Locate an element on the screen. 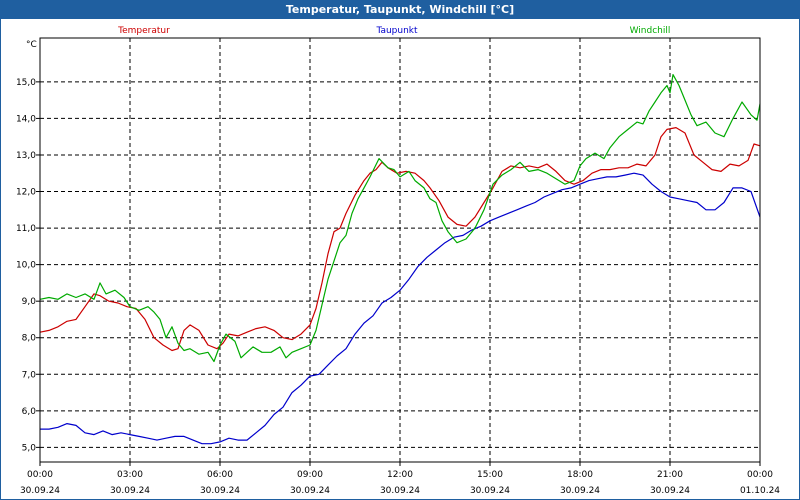 Image resolution: width=800 pixels, height=500 pixels. y-tick-label: 14,0 is located at coordinates (26, 119).